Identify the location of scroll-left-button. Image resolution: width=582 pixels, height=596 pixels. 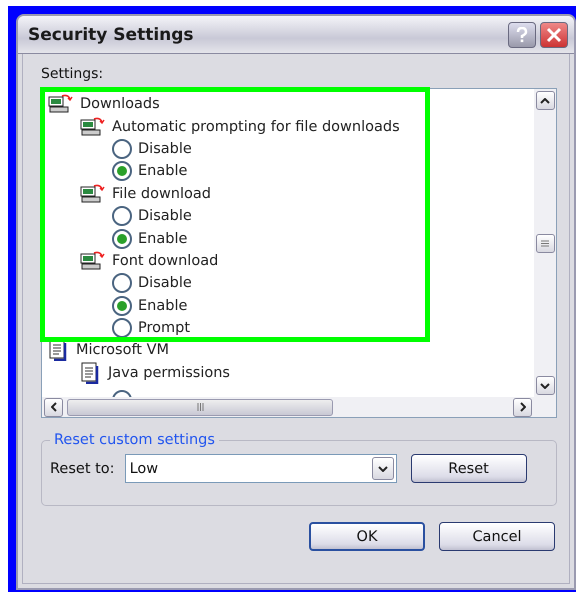
(53, 407).